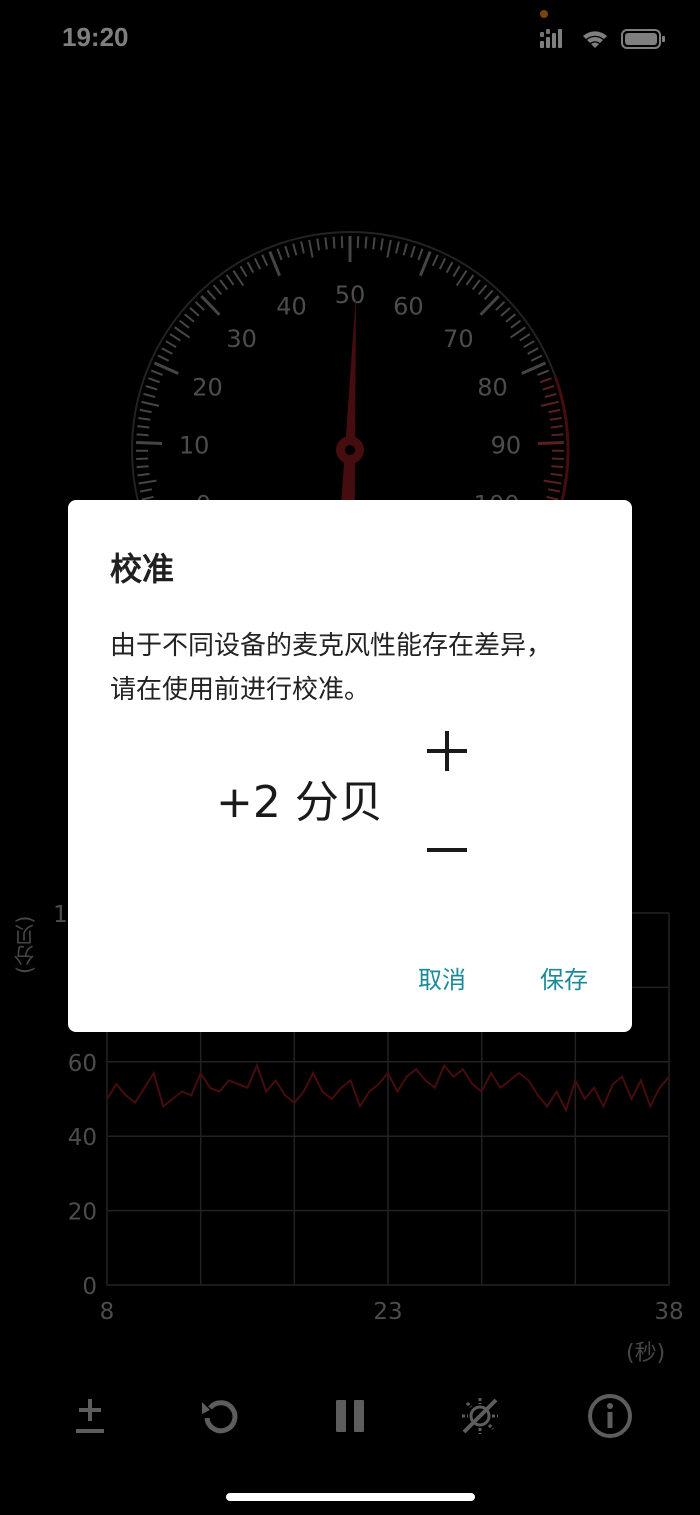  What do you see at coordinates (331, 668) in the screenshot?
I see `dialog-message: 由于不同设备的麦克风性能存在差异，请在使用前进行校准。` at bounding box center [331, 668].